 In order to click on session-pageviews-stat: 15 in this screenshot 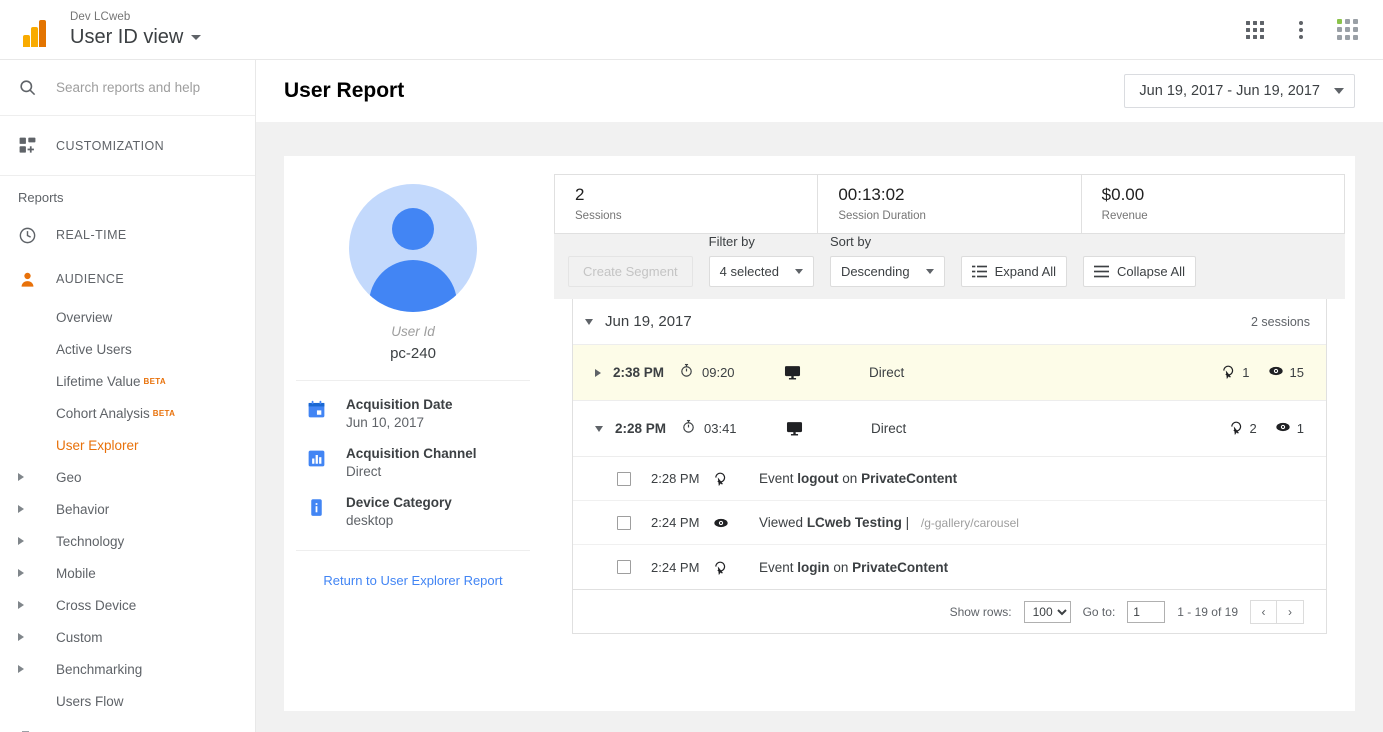, I will do `click(1286, 372)`.